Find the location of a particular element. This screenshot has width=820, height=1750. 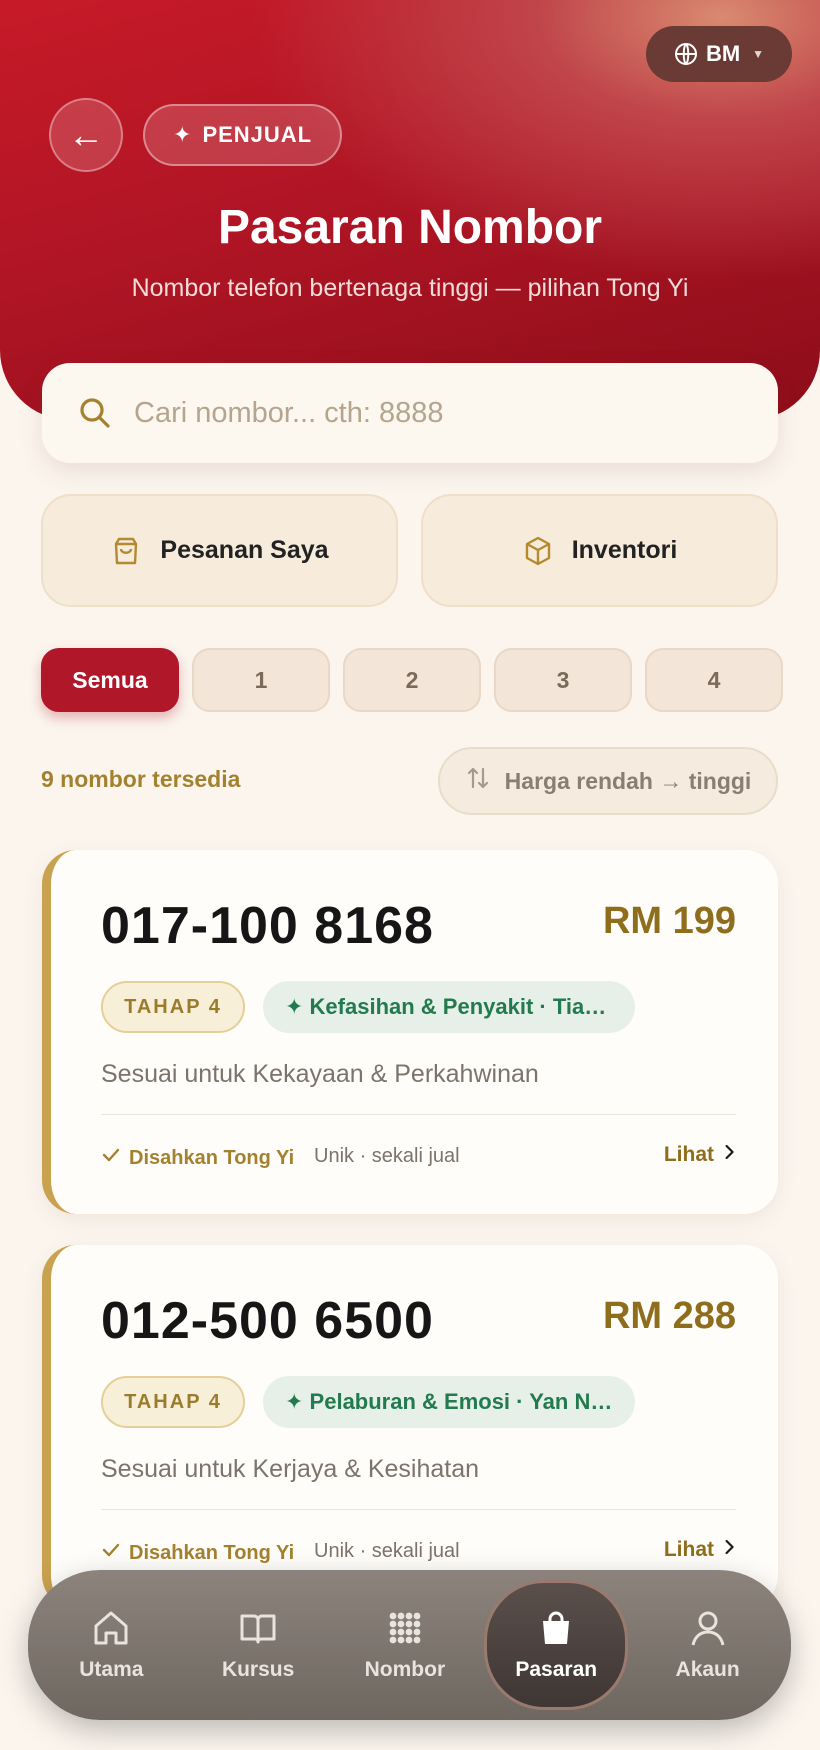

attribute-tag: ✦ Pelaburan & Emosi · Yan Nian is located at coordinates (449, 1402).